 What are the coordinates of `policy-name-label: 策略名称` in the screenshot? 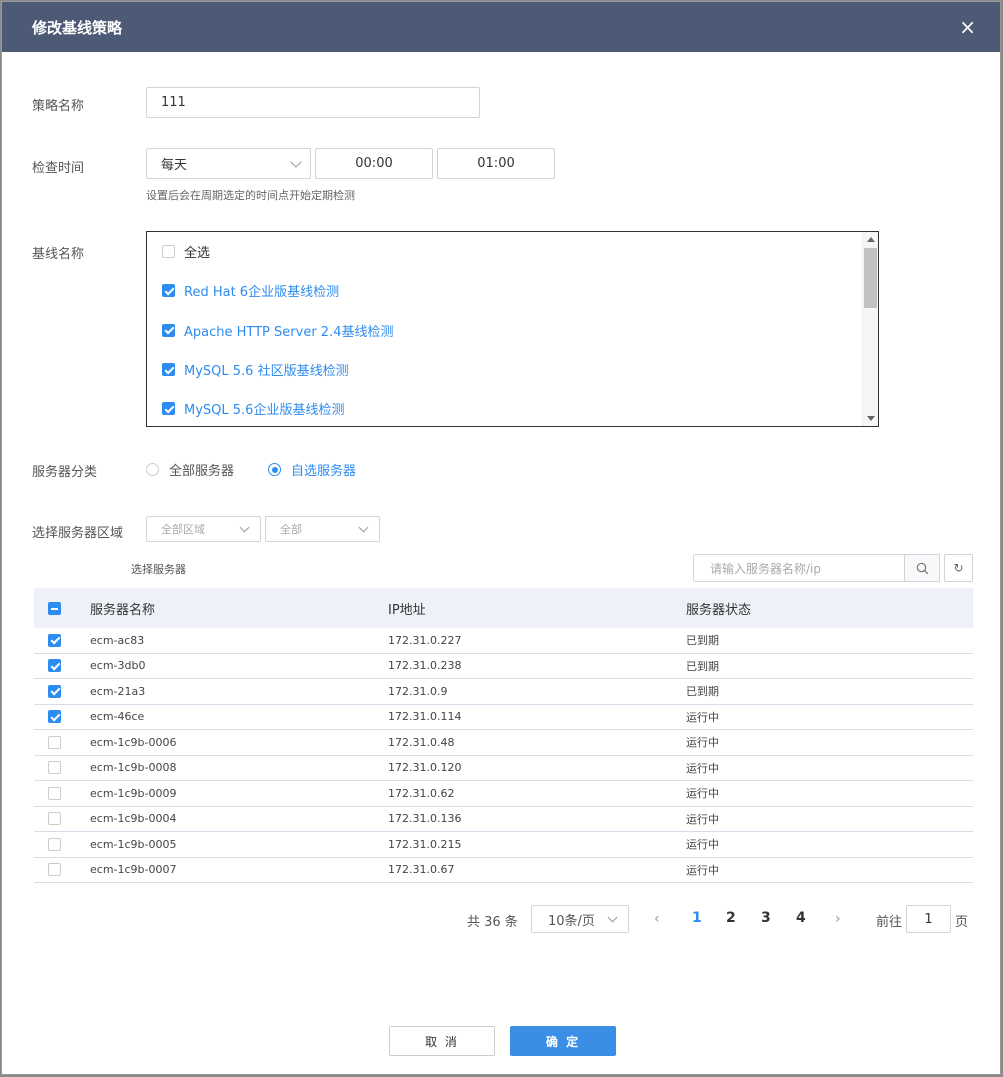 It's located at (58, 106).